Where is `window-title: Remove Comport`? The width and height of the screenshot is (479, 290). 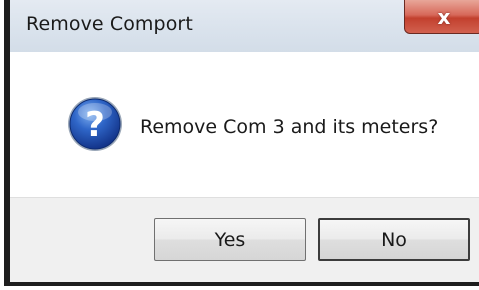
window-title: Remove Comport is located at coordinates (109, 24).